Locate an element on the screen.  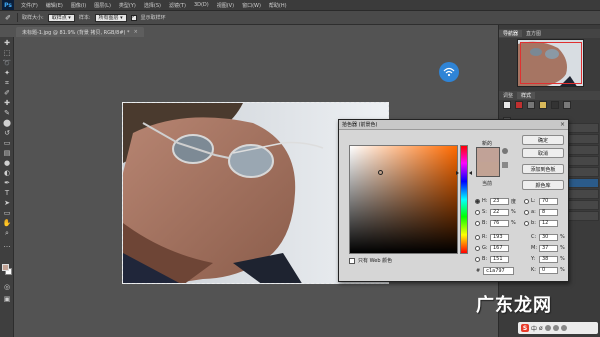
show-ring-checkbox: ✓ is located at coordinates (133, 17).